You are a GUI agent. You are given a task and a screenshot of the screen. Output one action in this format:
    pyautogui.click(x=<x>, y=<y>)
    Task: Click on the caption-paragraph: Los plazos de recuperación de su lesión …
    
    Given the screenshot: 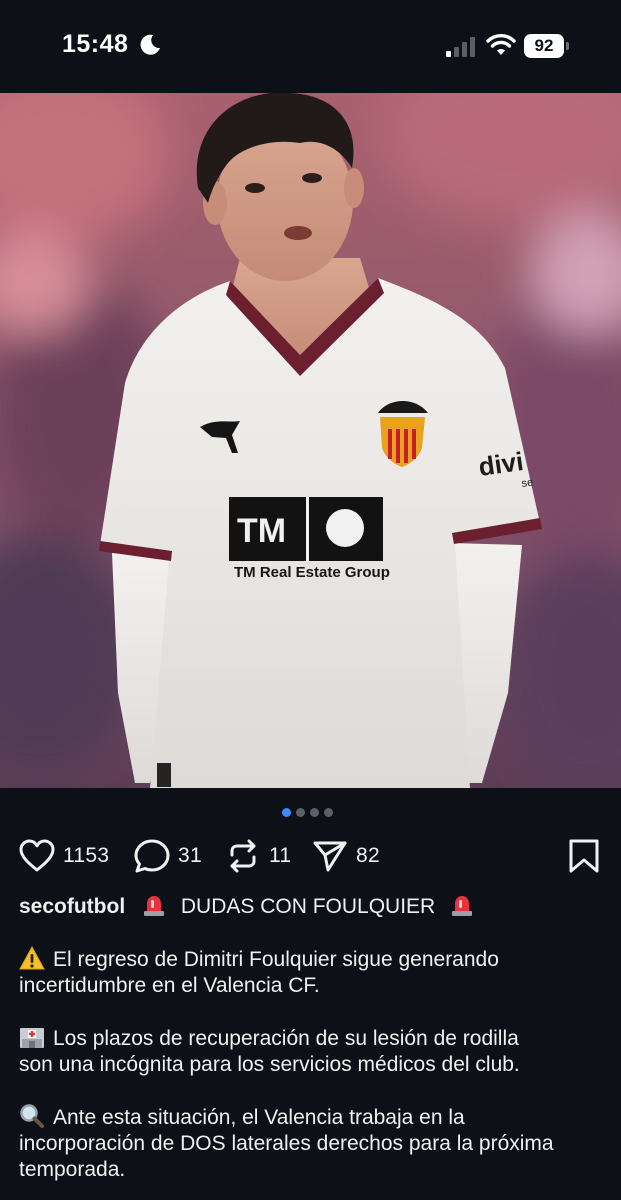 What is the action you would take?
    pyautogui.click(x=314, y=1051)
    